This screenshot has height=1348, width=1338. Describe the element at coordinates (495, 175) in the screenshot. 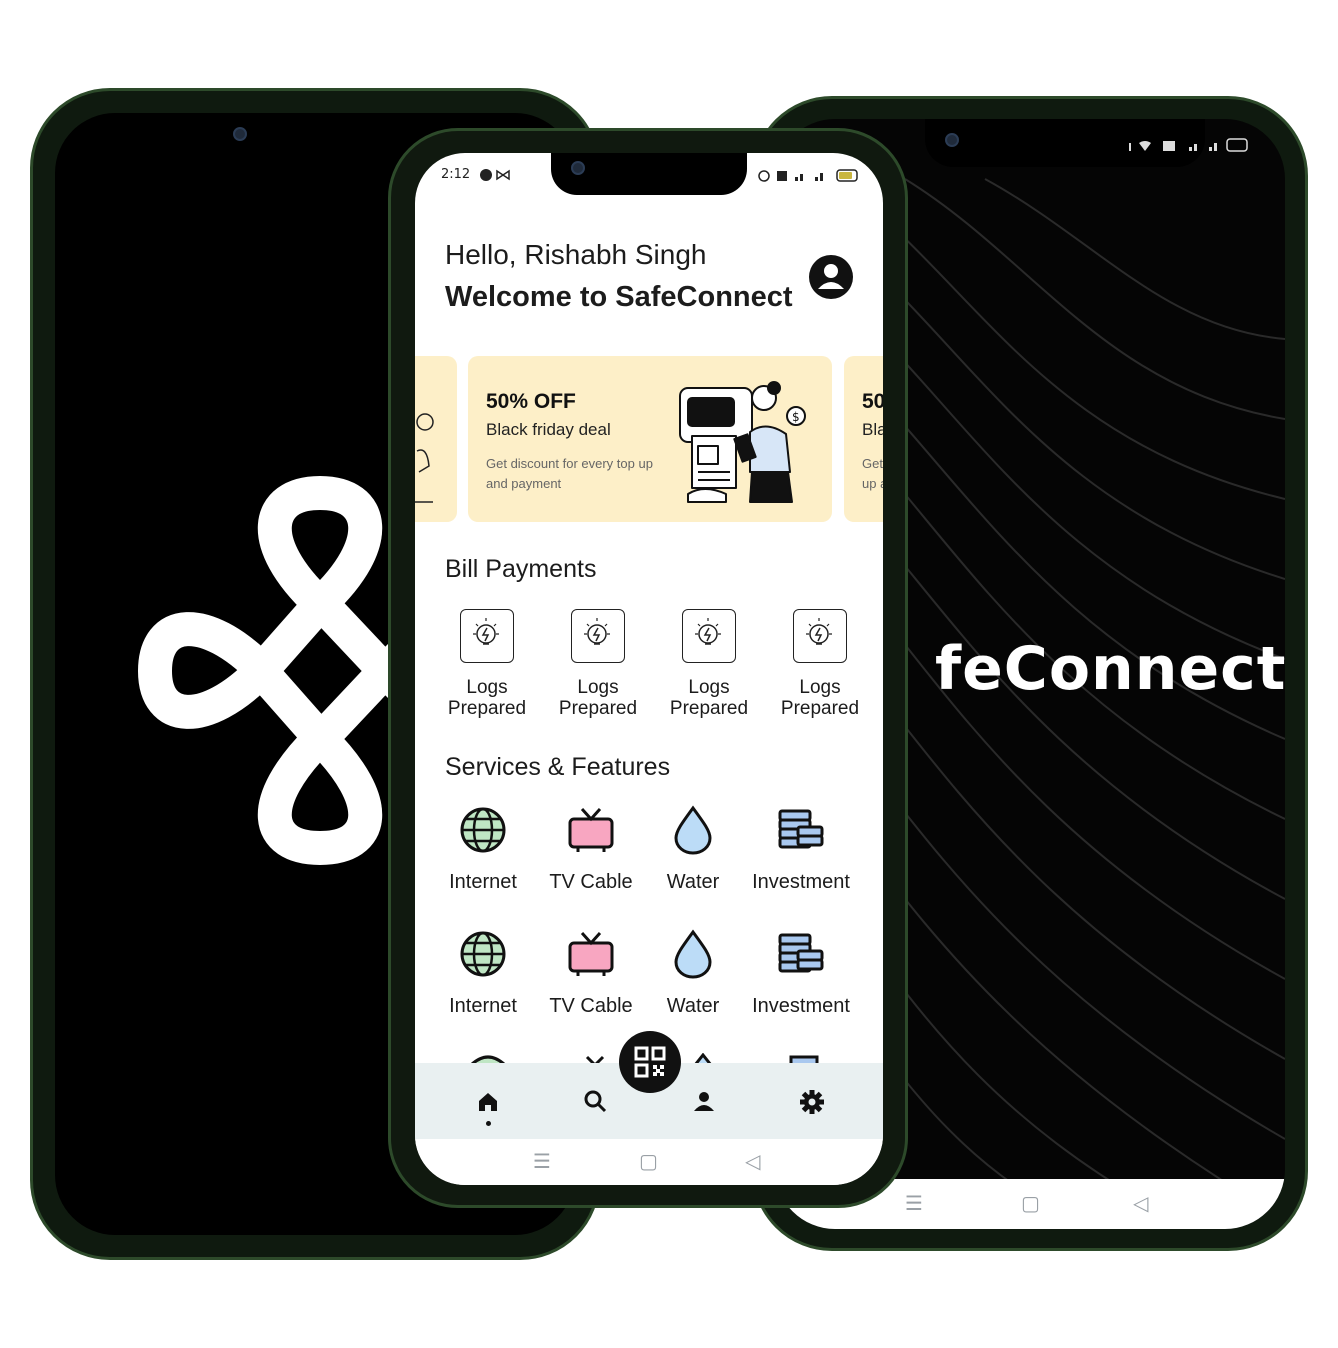

I see `notification-icons` at that location.